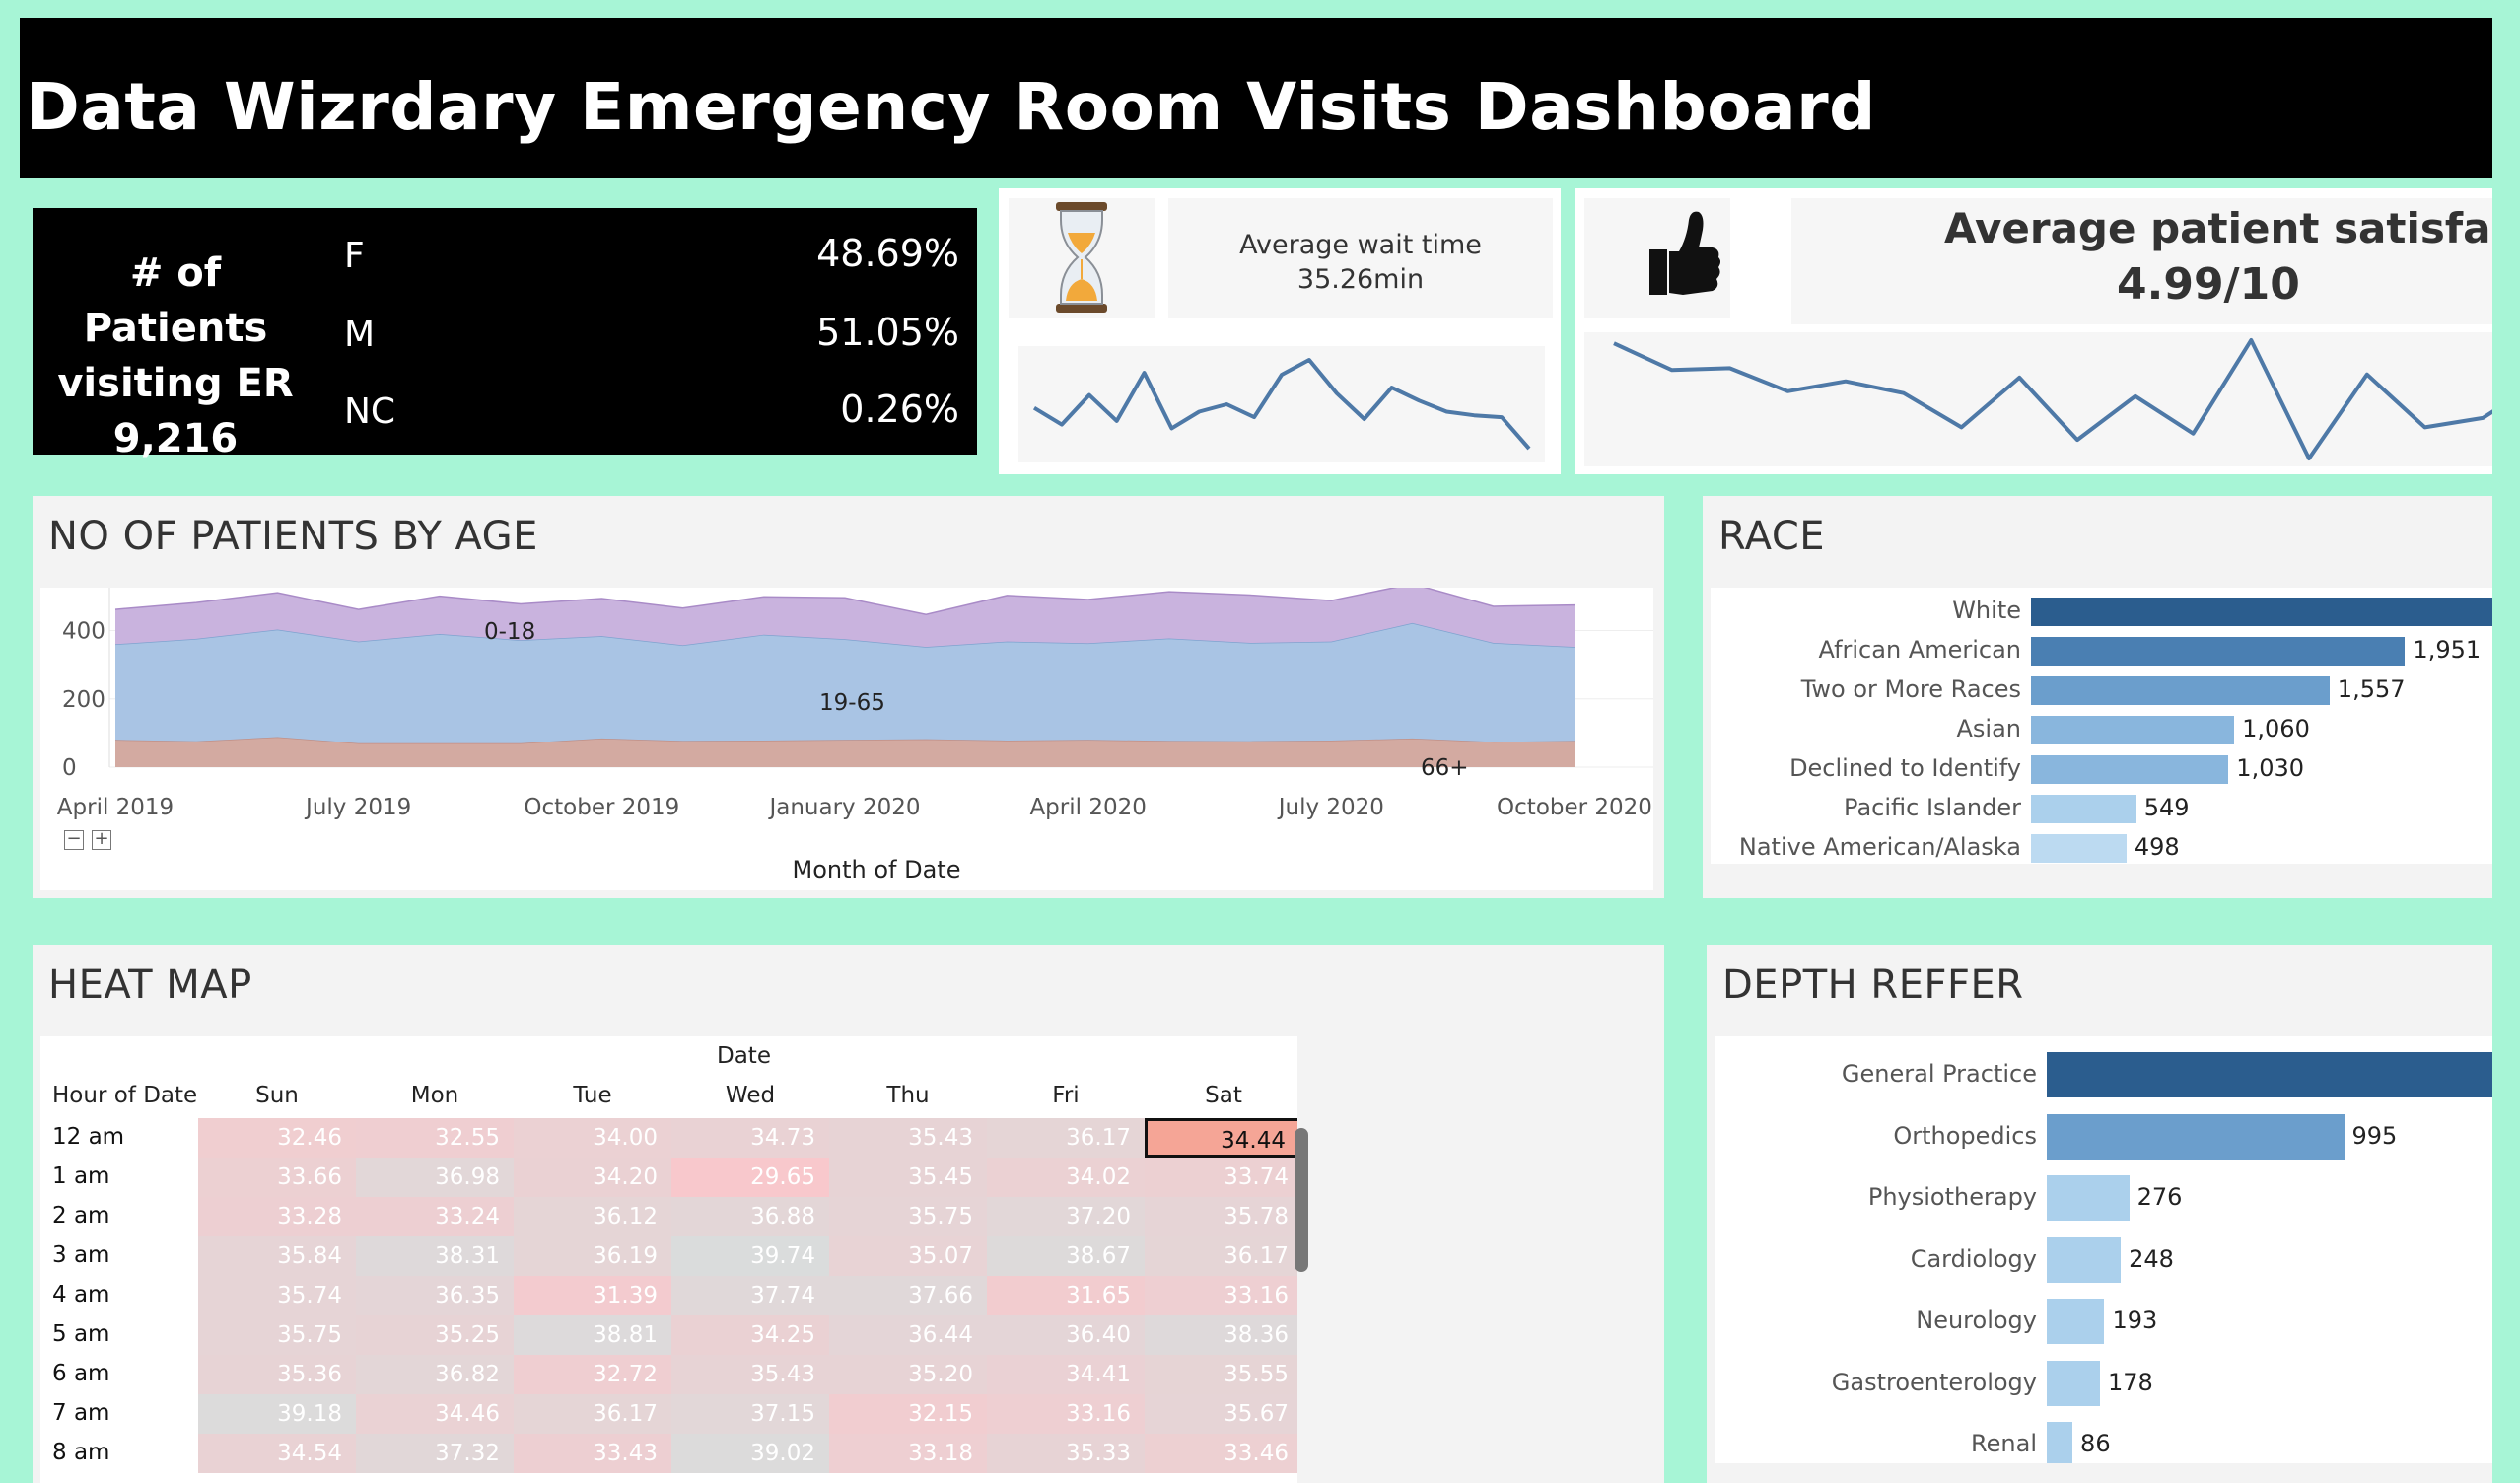  I want to click on heatmap-cell: 36.82, so click(435, 1374).